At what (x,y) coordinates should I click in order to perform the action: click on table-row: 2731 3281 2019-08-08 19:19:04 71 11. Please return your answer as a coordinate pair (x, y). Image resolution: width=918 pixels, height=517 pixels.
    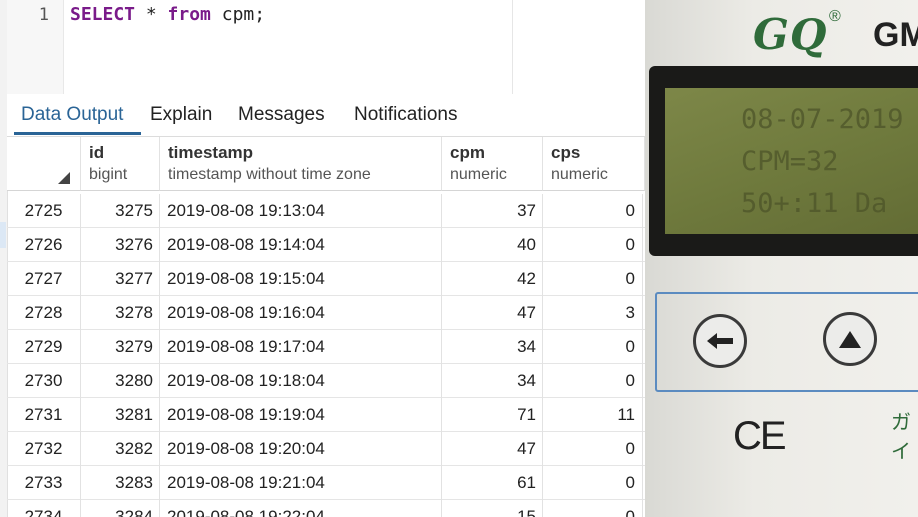
    Looking at the image, I should click on (326, 415).